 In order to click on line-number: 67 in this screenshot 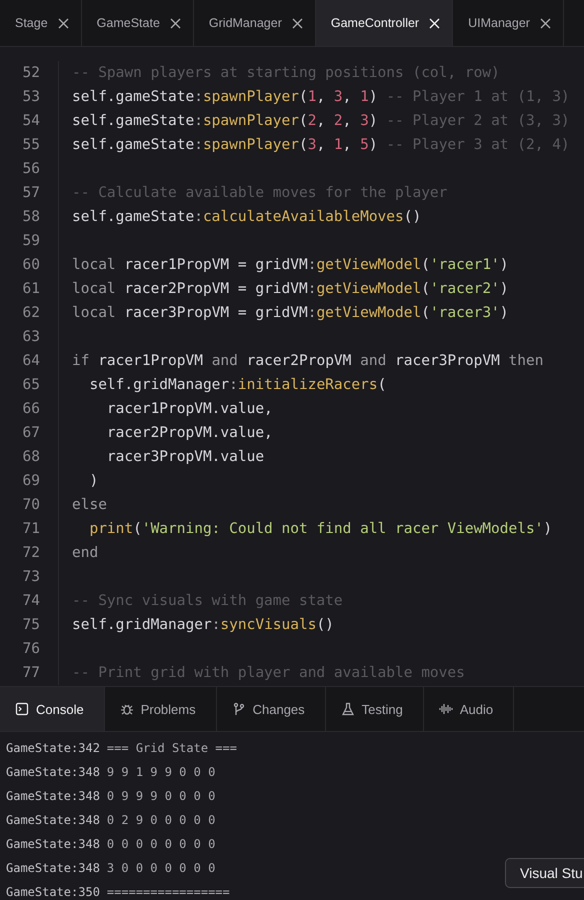, I will do `click(31, 433)`.